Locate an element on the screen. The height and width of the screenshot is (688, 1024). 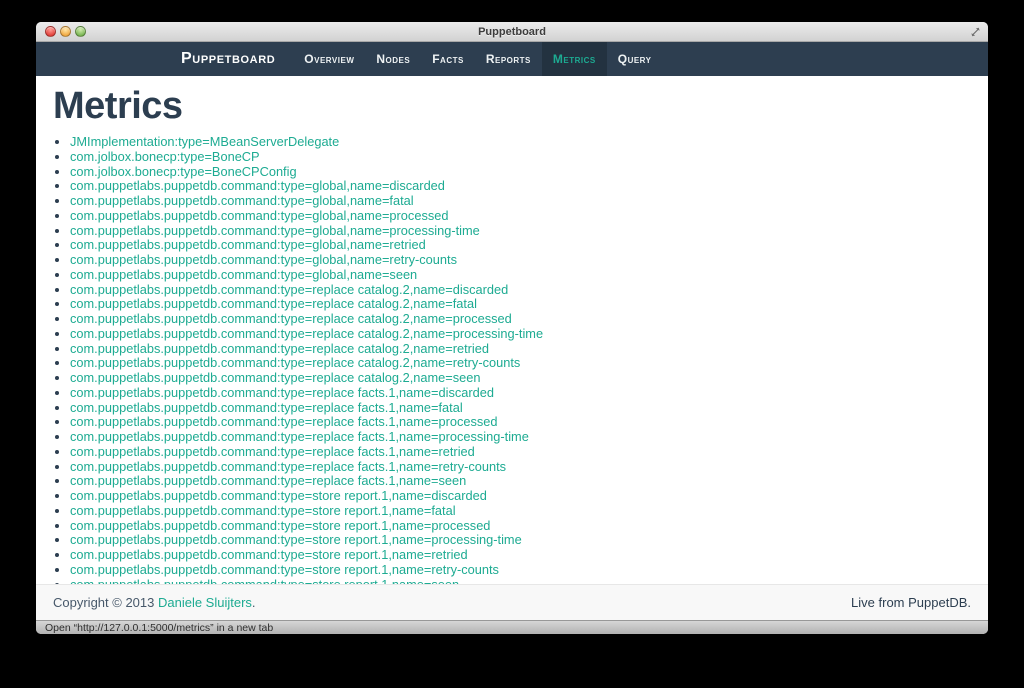
live-from-puppetdb-label: Live from PuppetDB. is located at coordinates (911, 602).